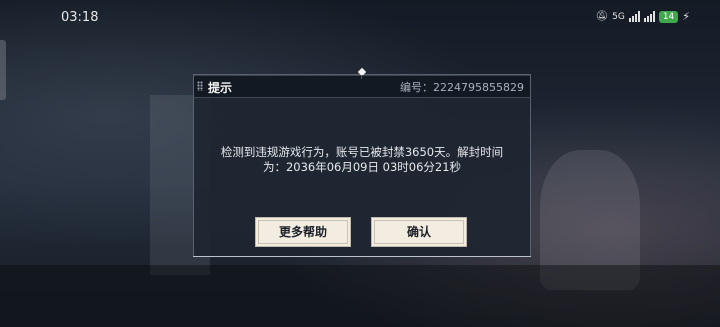  I want to click on mute-icon: 🔕︎, so click(602, 16).